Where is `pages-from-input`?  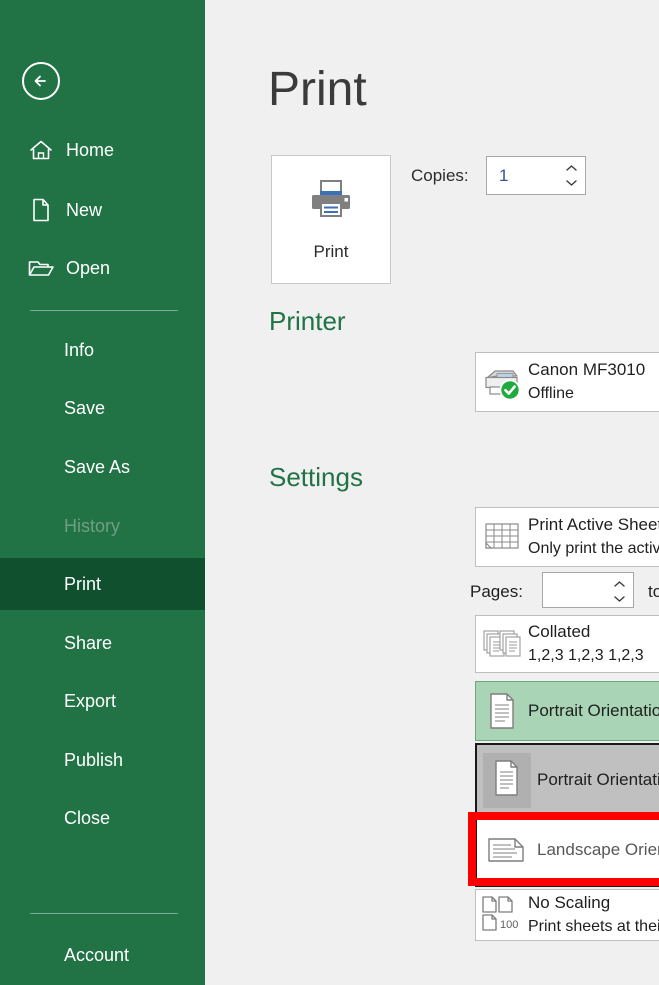
pages-from-input is located at coordinates (588, 590).